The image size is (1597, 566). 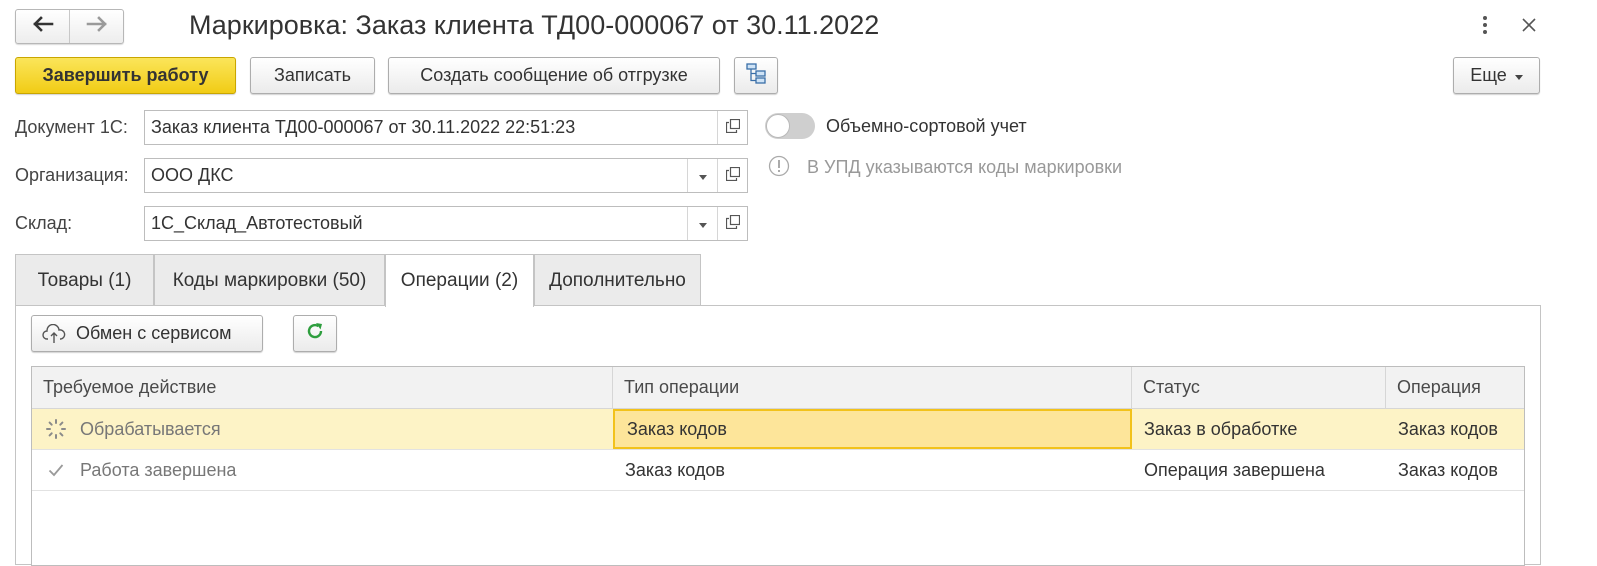 What do you see at coordinates (778, 126) in the screenshot?
I see `toggle-knob` at bounding box center [778, 126].